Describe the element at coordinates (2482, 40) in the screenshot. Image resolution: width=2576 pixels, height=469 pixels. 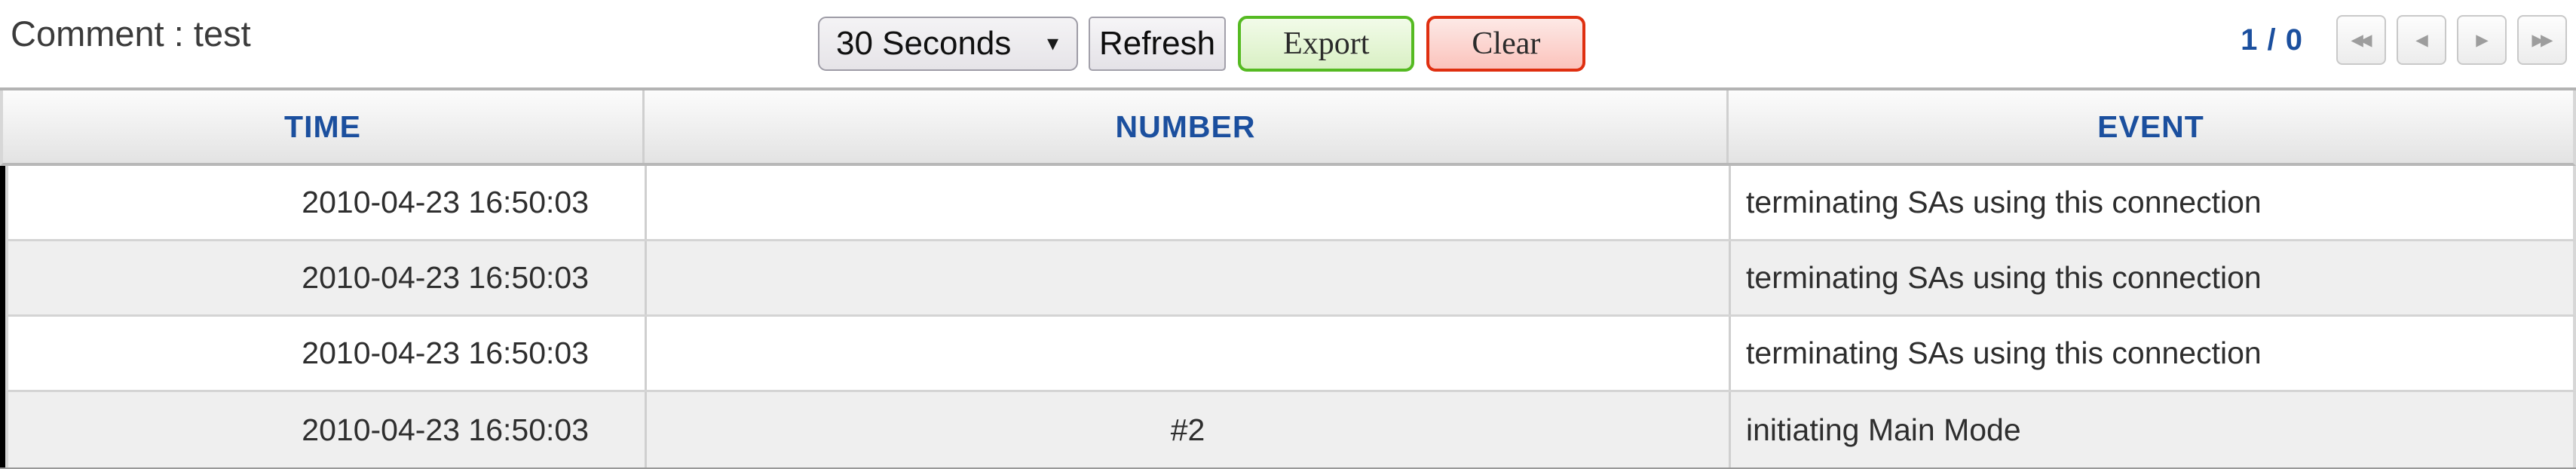
I see `next-page-button: ▸` at that location.